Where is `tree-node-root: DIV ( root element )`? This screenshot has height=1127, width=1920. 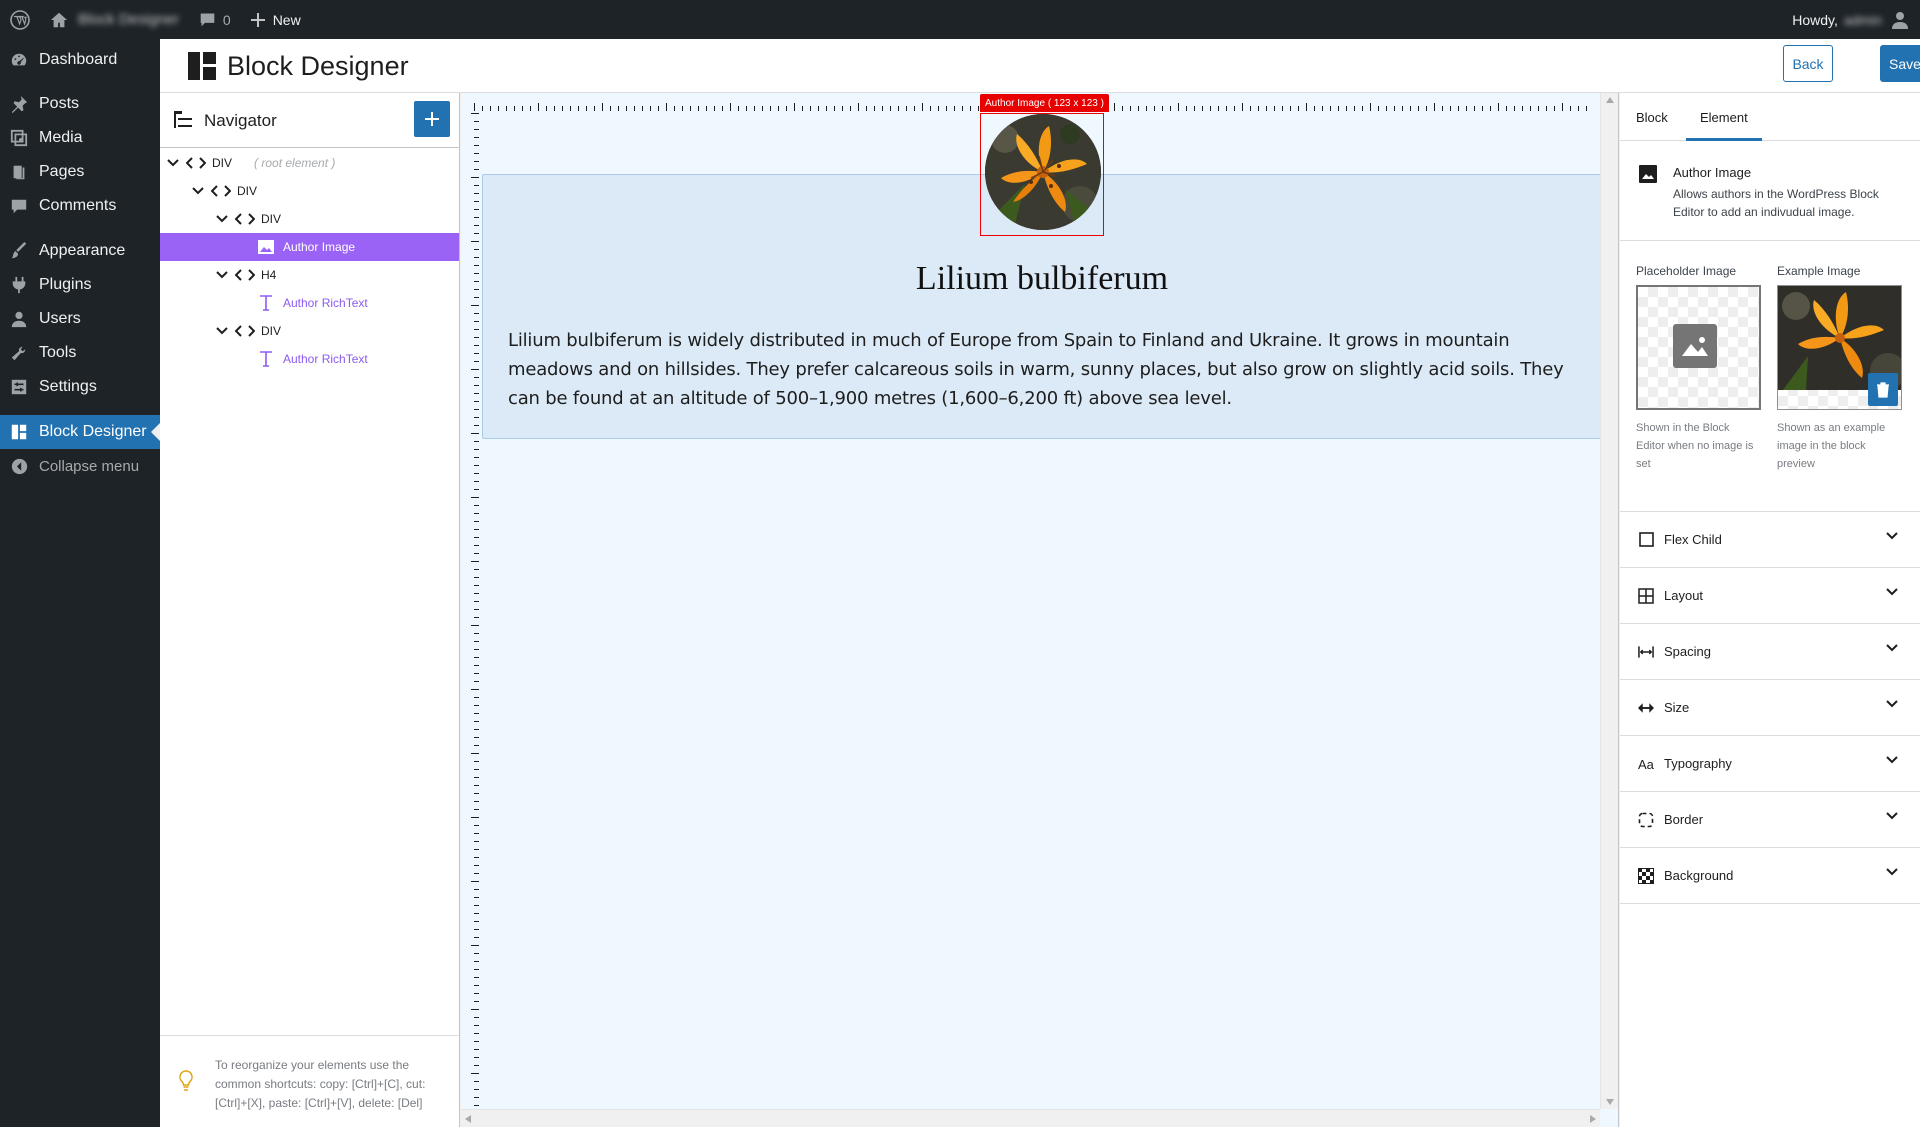 tree-node-root: DIV ( root element ) is located at coordinates (309, 163).